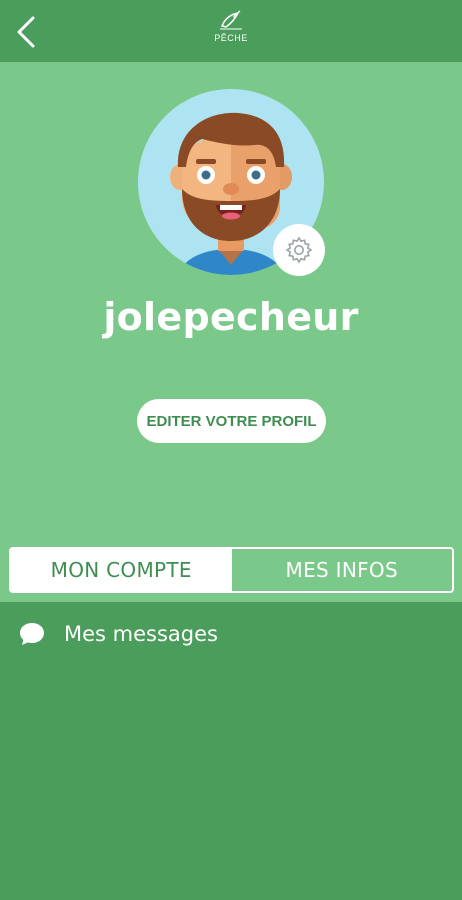 This screenshot has width=462, height=900. I want to click on fish-logo-icon, so click(231, 20).